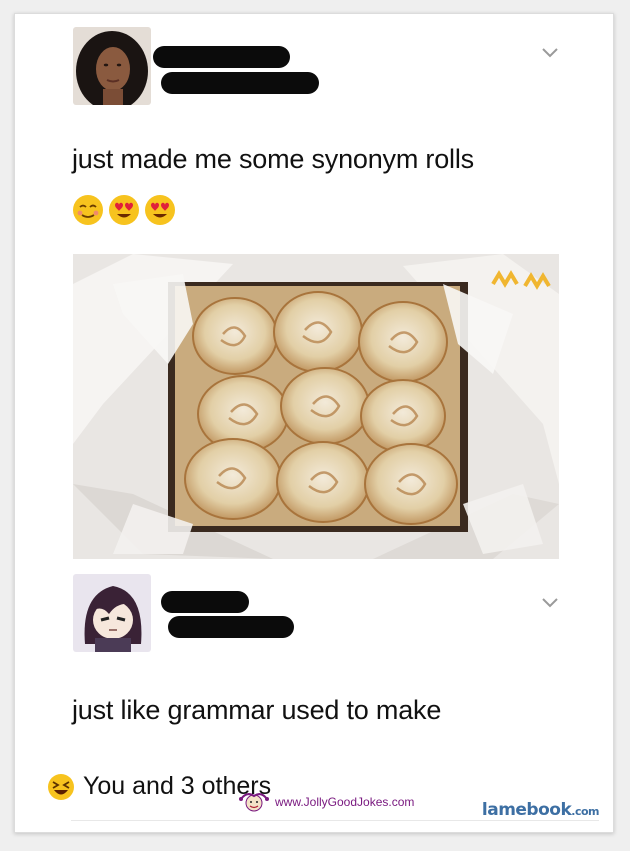 The width and height of the screenshot is (630, 851). Describe the element at coordinates (61, 786) in the screenshot. I see `laughing-face-icon` at that location.